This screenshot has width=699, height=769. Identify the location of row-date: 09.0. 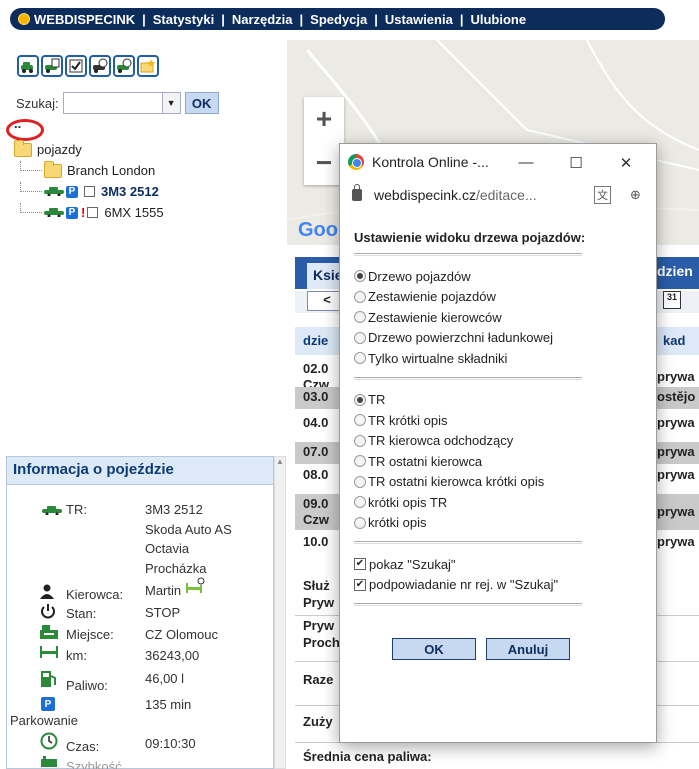
(316, 503).